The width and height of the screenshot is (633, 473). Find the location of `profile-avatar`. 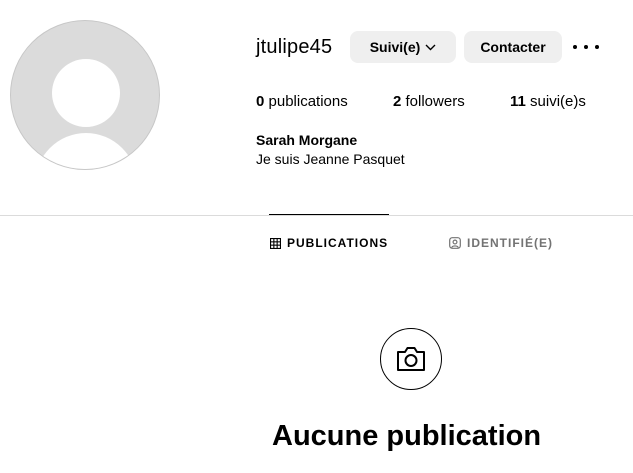

profile-avatar is located at coordinates (85, 95).